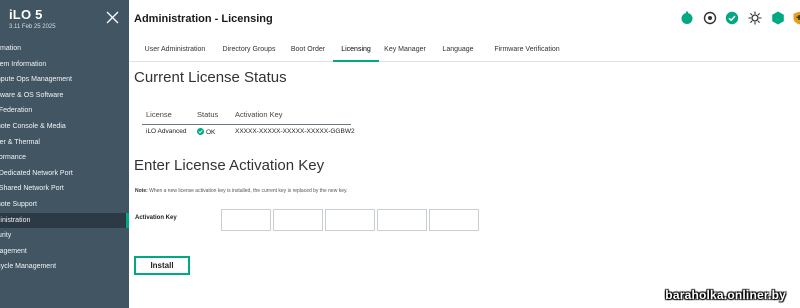  I want to click on status-icons, so click(740, 19).